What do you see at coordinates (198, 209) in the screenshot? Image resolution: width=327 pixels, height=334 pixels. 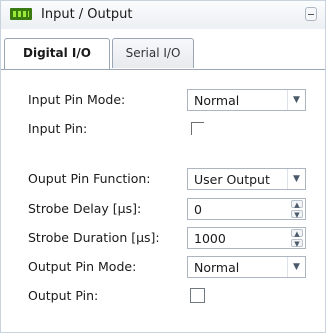 I see `strobe-delay-value: 0` at bounding box center [198, 209].